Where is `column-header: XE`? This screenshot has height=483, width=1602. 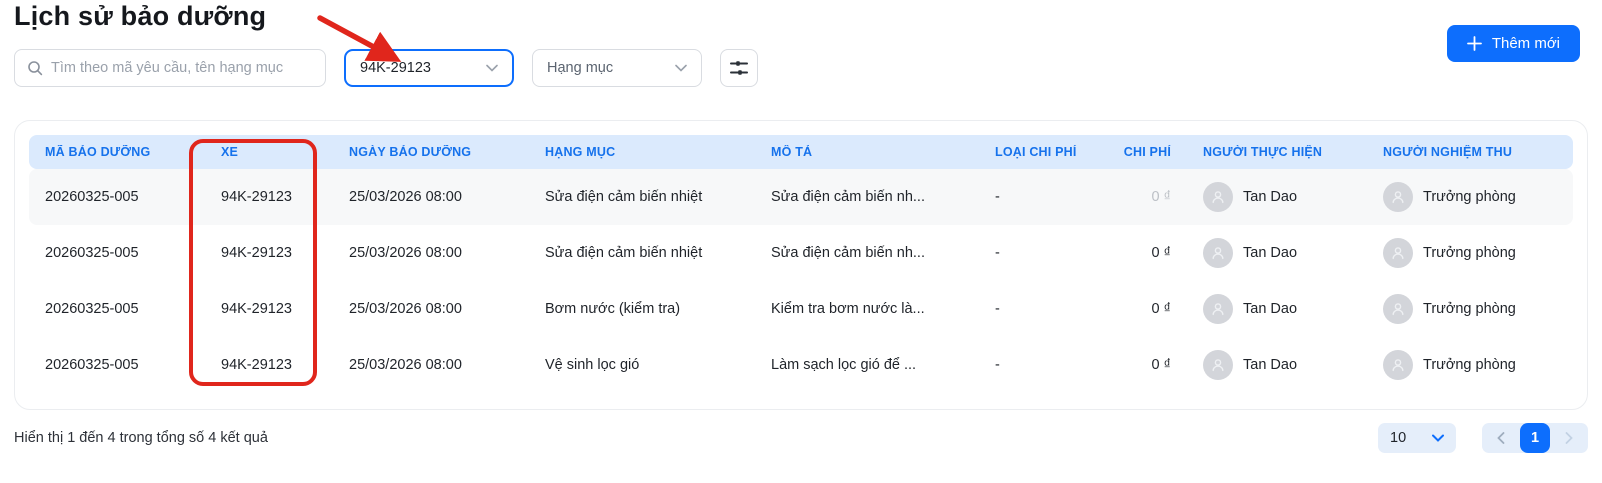 column-header: XE is located at coordinates (230, 152).